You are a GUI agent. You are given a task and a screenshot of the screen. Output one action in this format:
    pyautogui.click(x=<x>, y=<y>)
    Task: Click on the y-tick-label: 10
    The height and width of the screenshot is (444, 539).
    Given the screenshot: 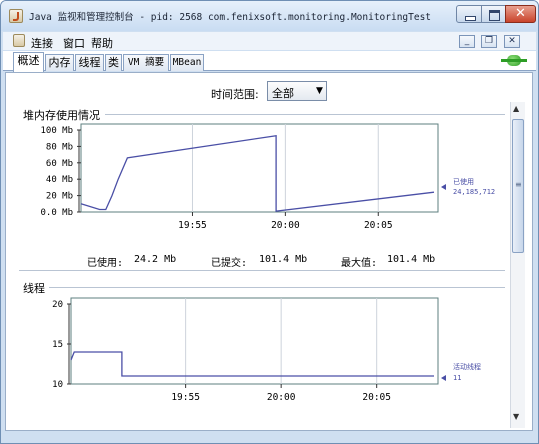 What is the action you would take?
    pyautogui.click(x=57, y=385)
    